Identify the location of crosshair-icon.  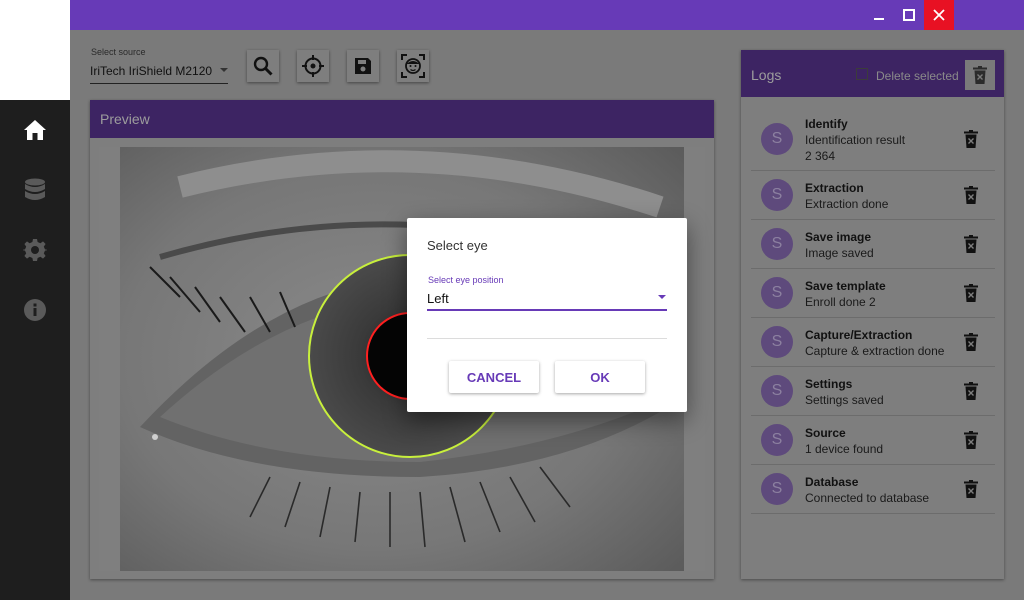
(313, 66).